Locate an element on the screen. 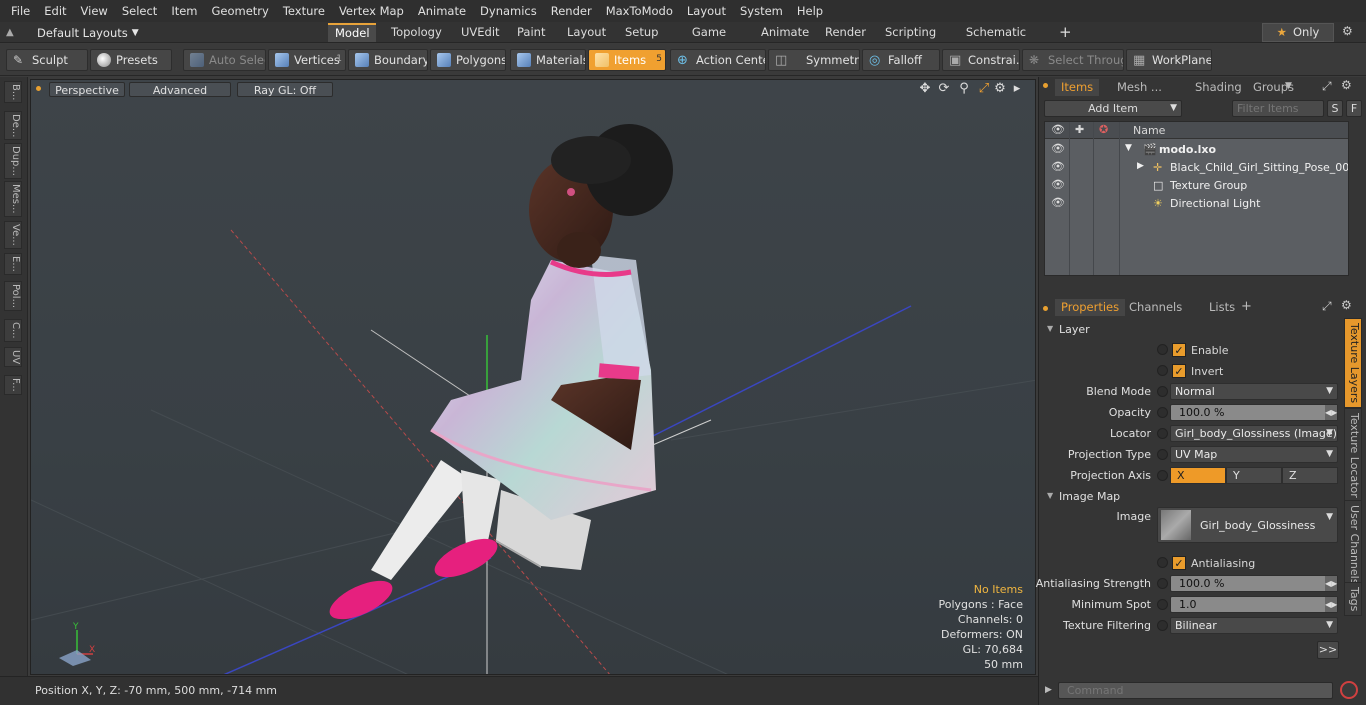 The width and height of the screenshot is (1366, 705). tab-channels: Channels is located at coordinates (1155, 307).